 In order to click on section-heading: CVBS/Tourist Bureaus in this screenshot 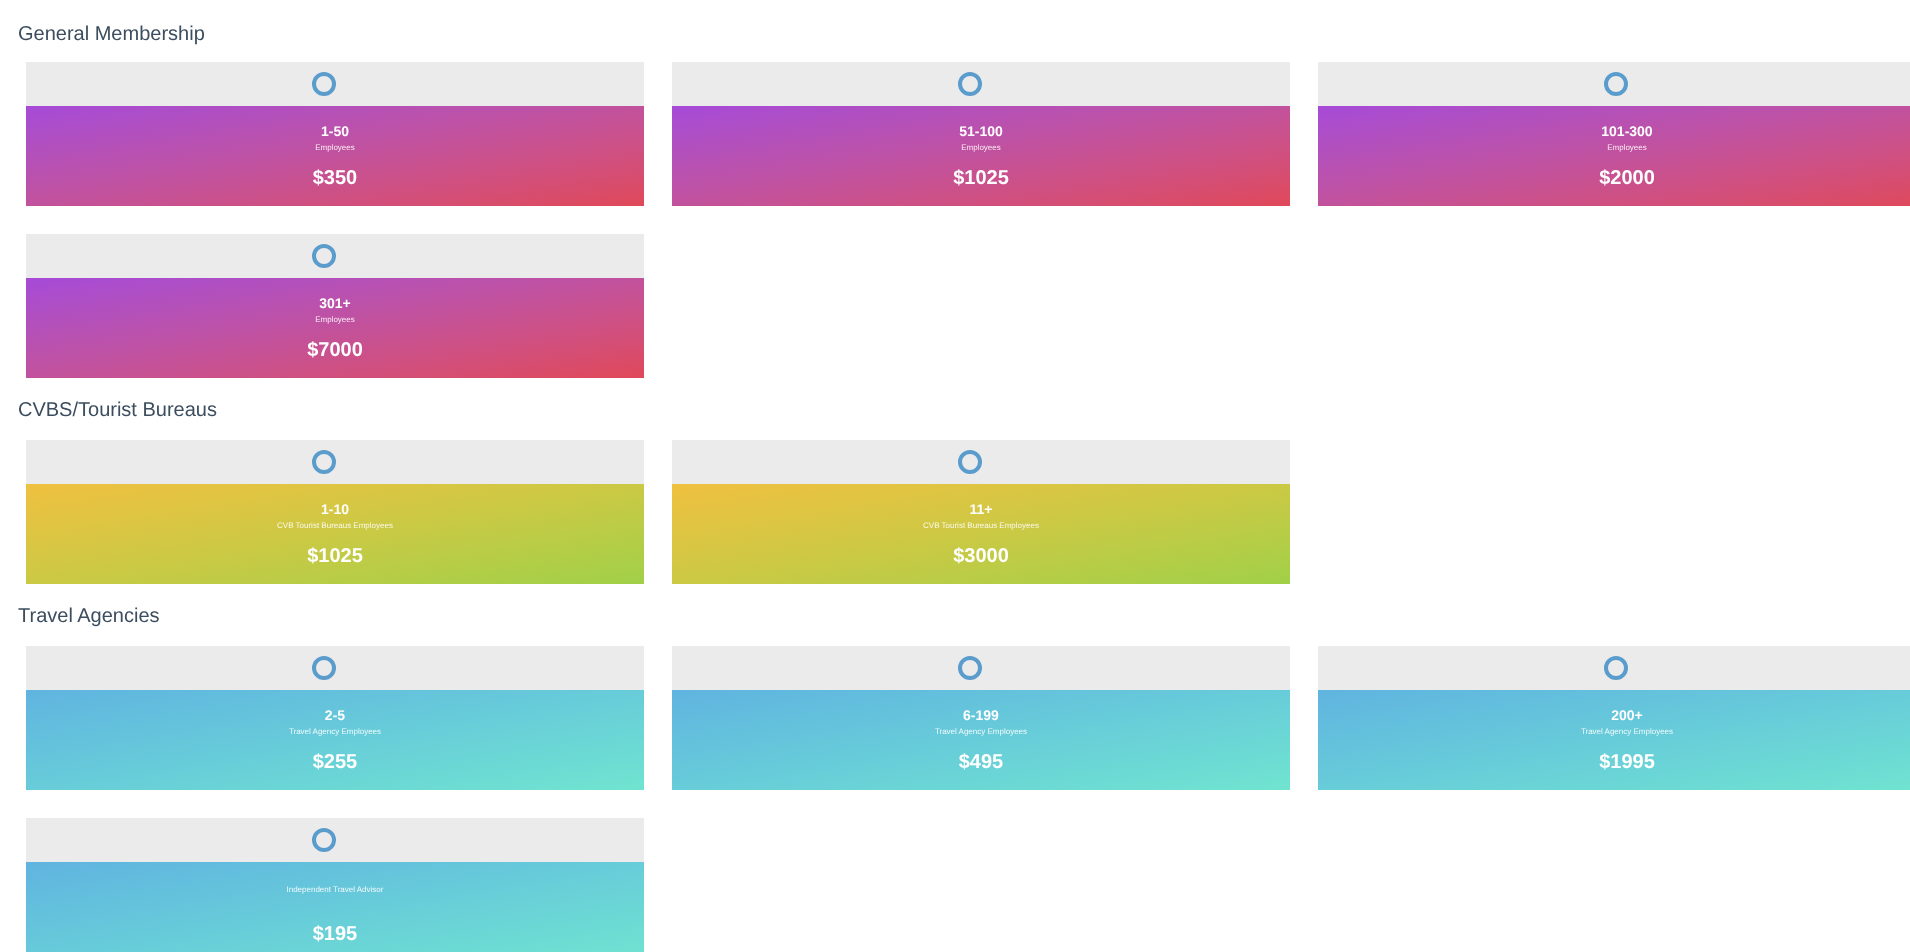, I will do `click(117, 412)`.